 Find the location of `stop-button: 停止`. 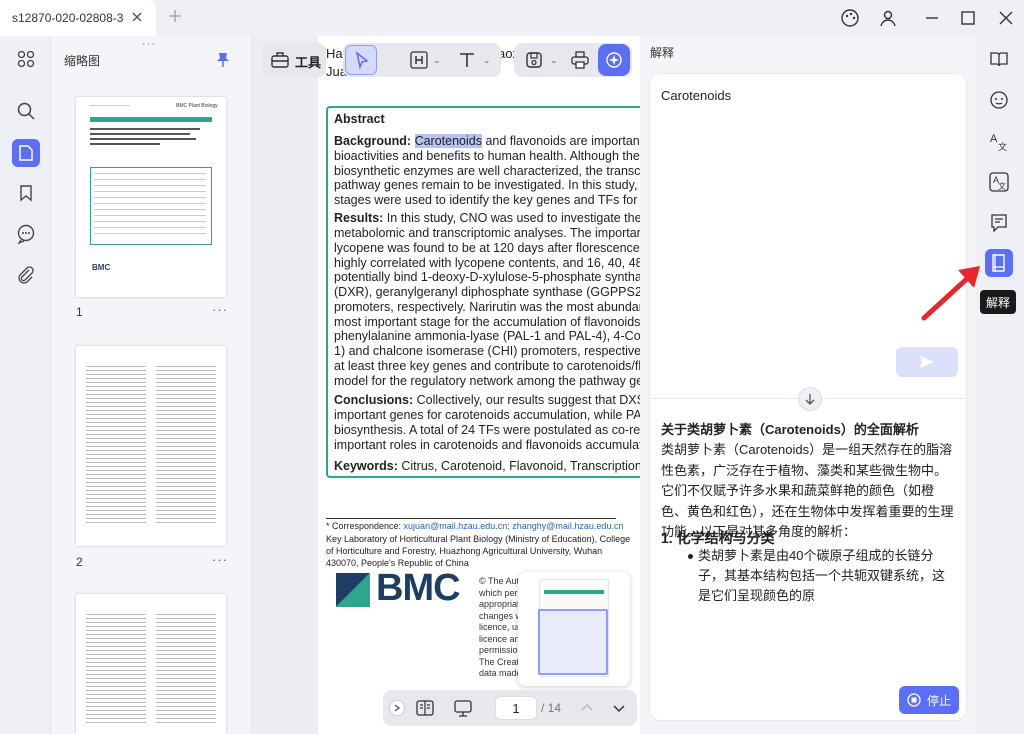

stop-button: 停止 is located at coordinates (929, 700).